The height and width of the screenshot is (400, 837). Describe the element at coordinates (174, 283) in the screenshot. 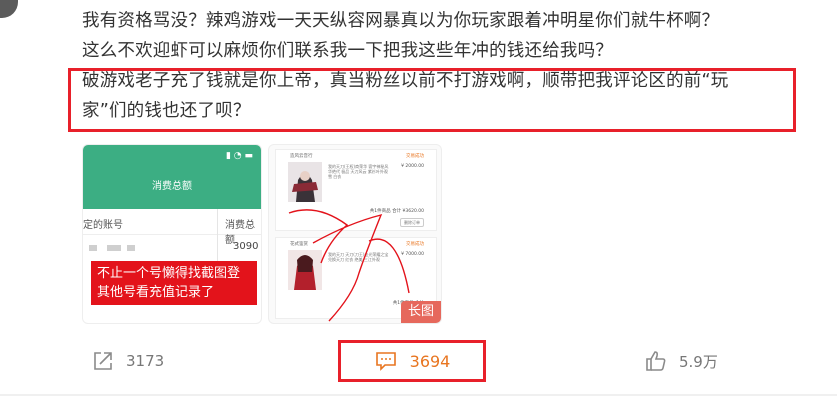

I see `red-caption: 不止一个号懒得找截图登 其他号看充值记录了` at that location.